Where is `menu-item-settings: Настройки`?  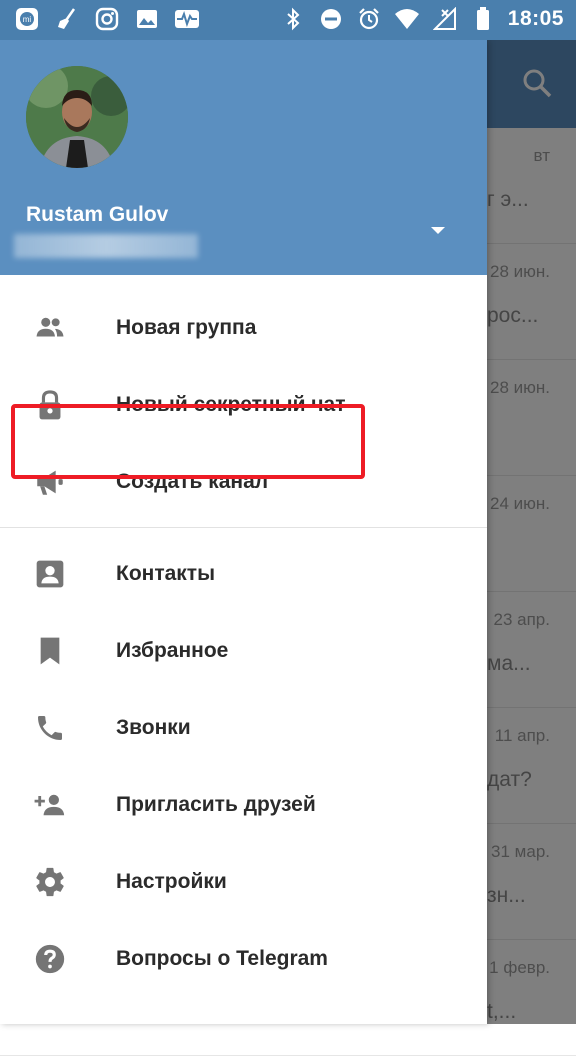 menu-item-settings: Настройки is located at coordinates (243, 881).